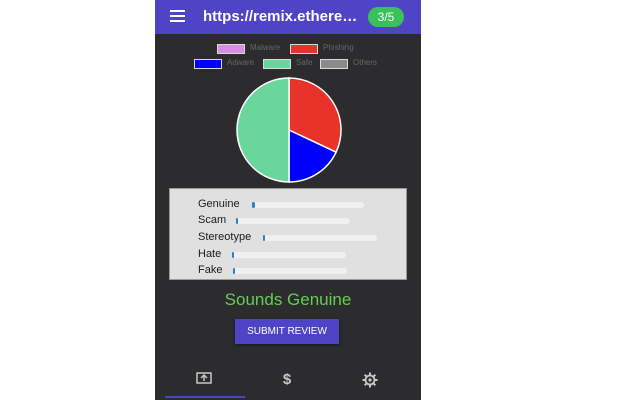  I want to click on score-label: Fake, so click(210, 270).